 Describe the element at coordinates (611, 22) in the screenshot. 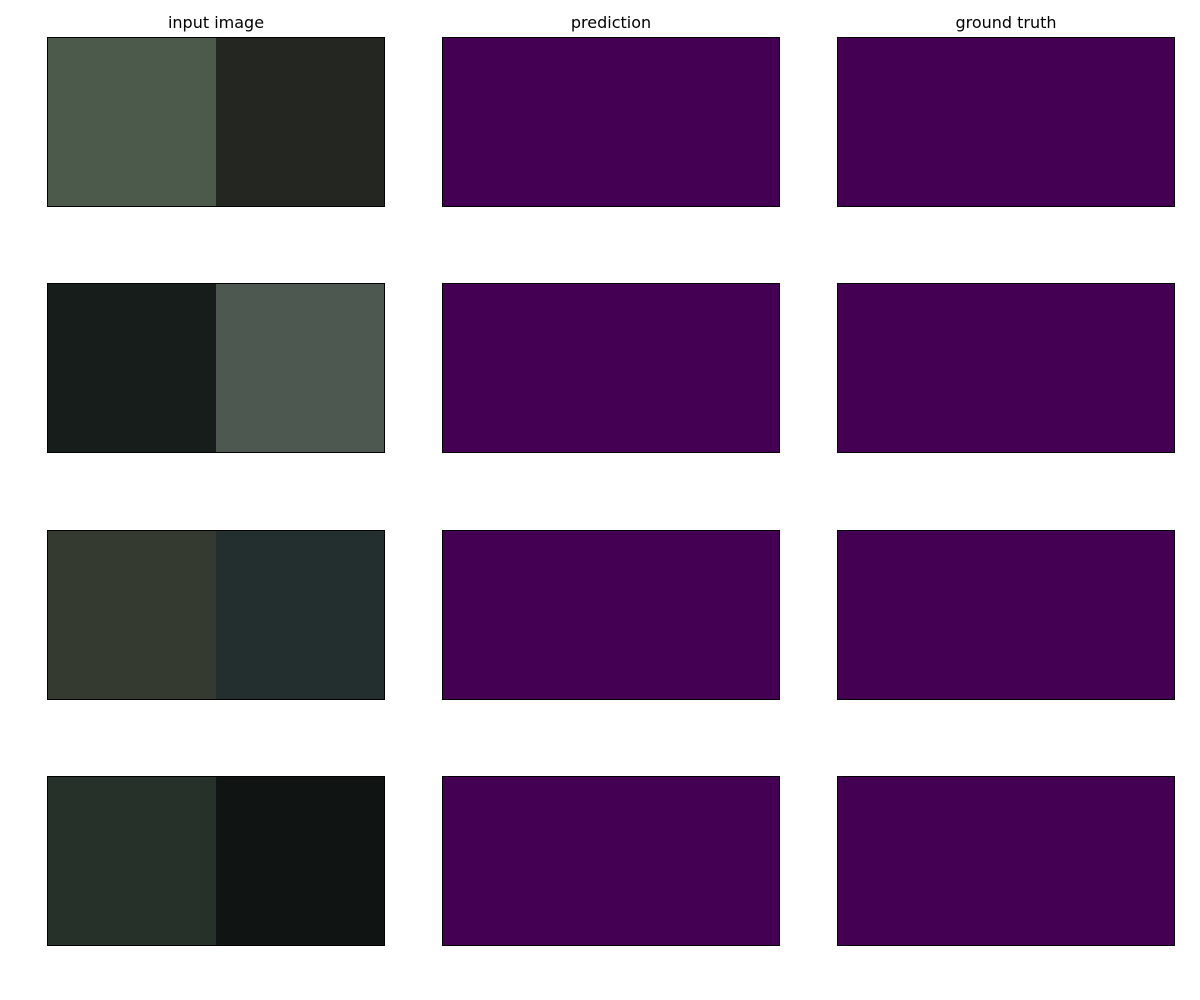

I see `prediction-title: prediction` at that location.